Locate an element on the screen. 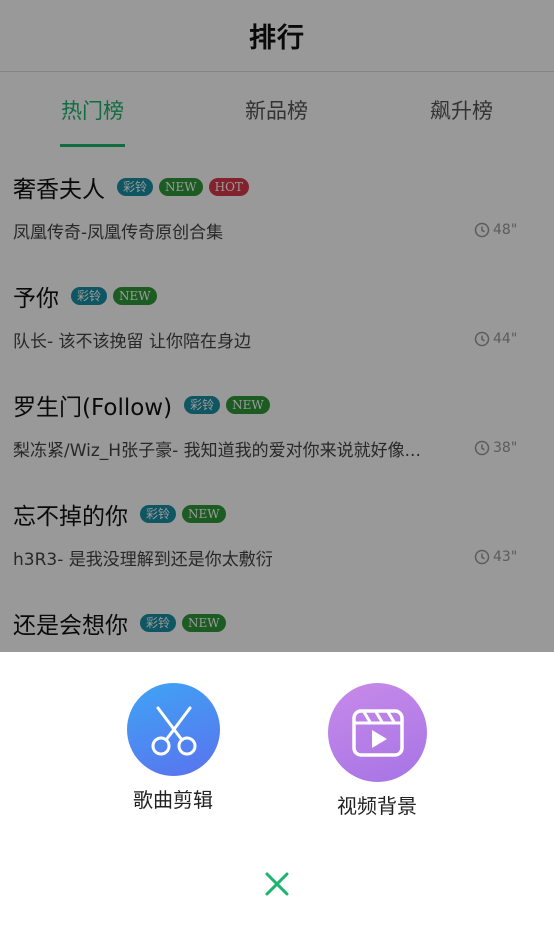 The height and width of the screenshot is (944, 554). video-background-button: 视频背景 is located at coordinates (377, 751).